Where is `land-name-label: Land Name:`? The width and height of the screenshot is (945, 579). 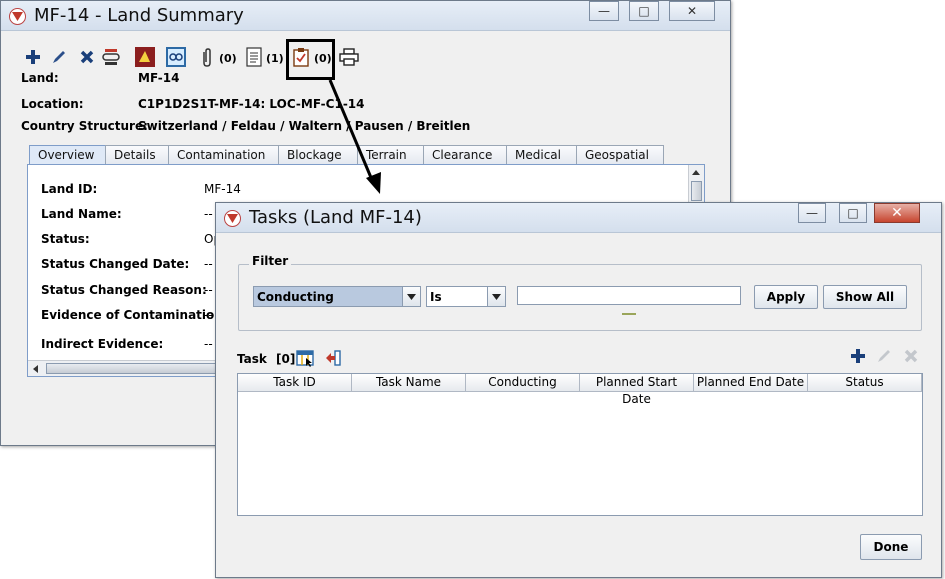
land-name-label: Land Name: is located at coordinates (81, 214).